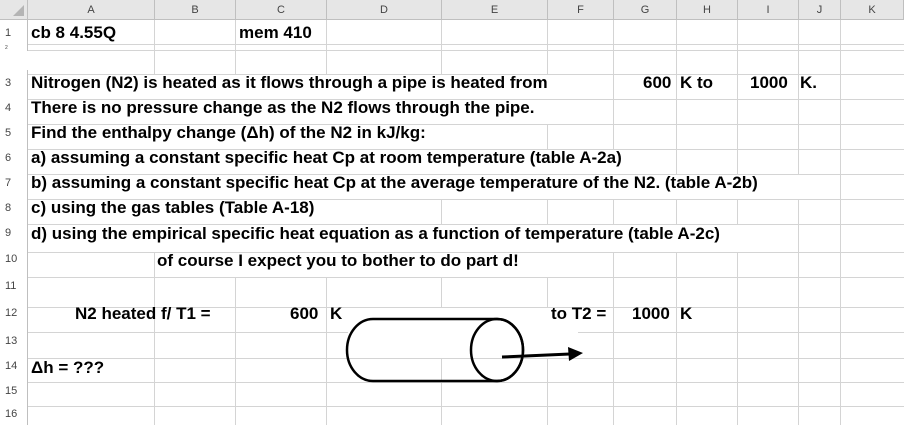 The width and height of the screenshot is (904, 425). Describe the element at coordinates (542, 354) in the screenshot. I see `flow-arrow-icon` at that location.